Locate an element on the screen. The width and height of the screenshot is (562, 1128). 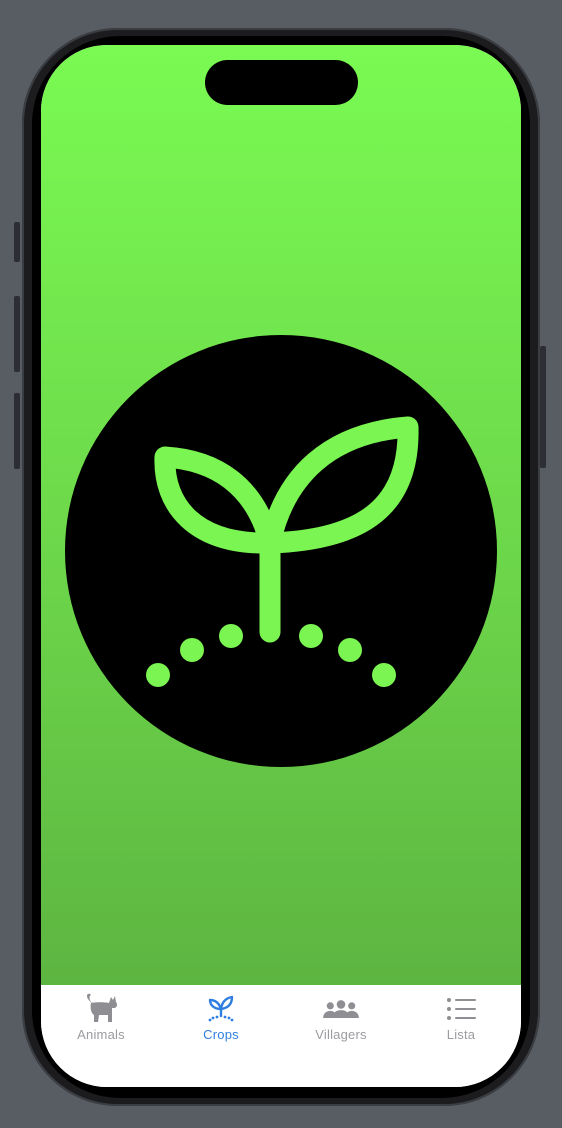
tab-animals-label: Animals is located at coordinates (101, 1034).